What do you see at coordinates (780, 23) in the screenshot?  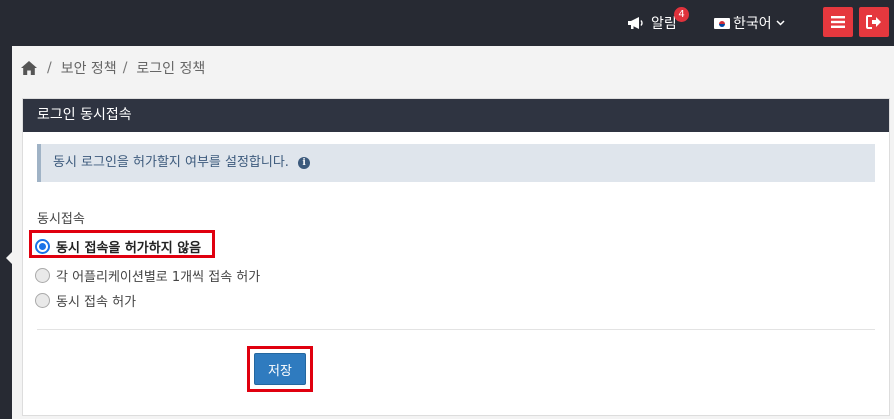 I see `chevron-down-icon` at bounding box center [780, 23].